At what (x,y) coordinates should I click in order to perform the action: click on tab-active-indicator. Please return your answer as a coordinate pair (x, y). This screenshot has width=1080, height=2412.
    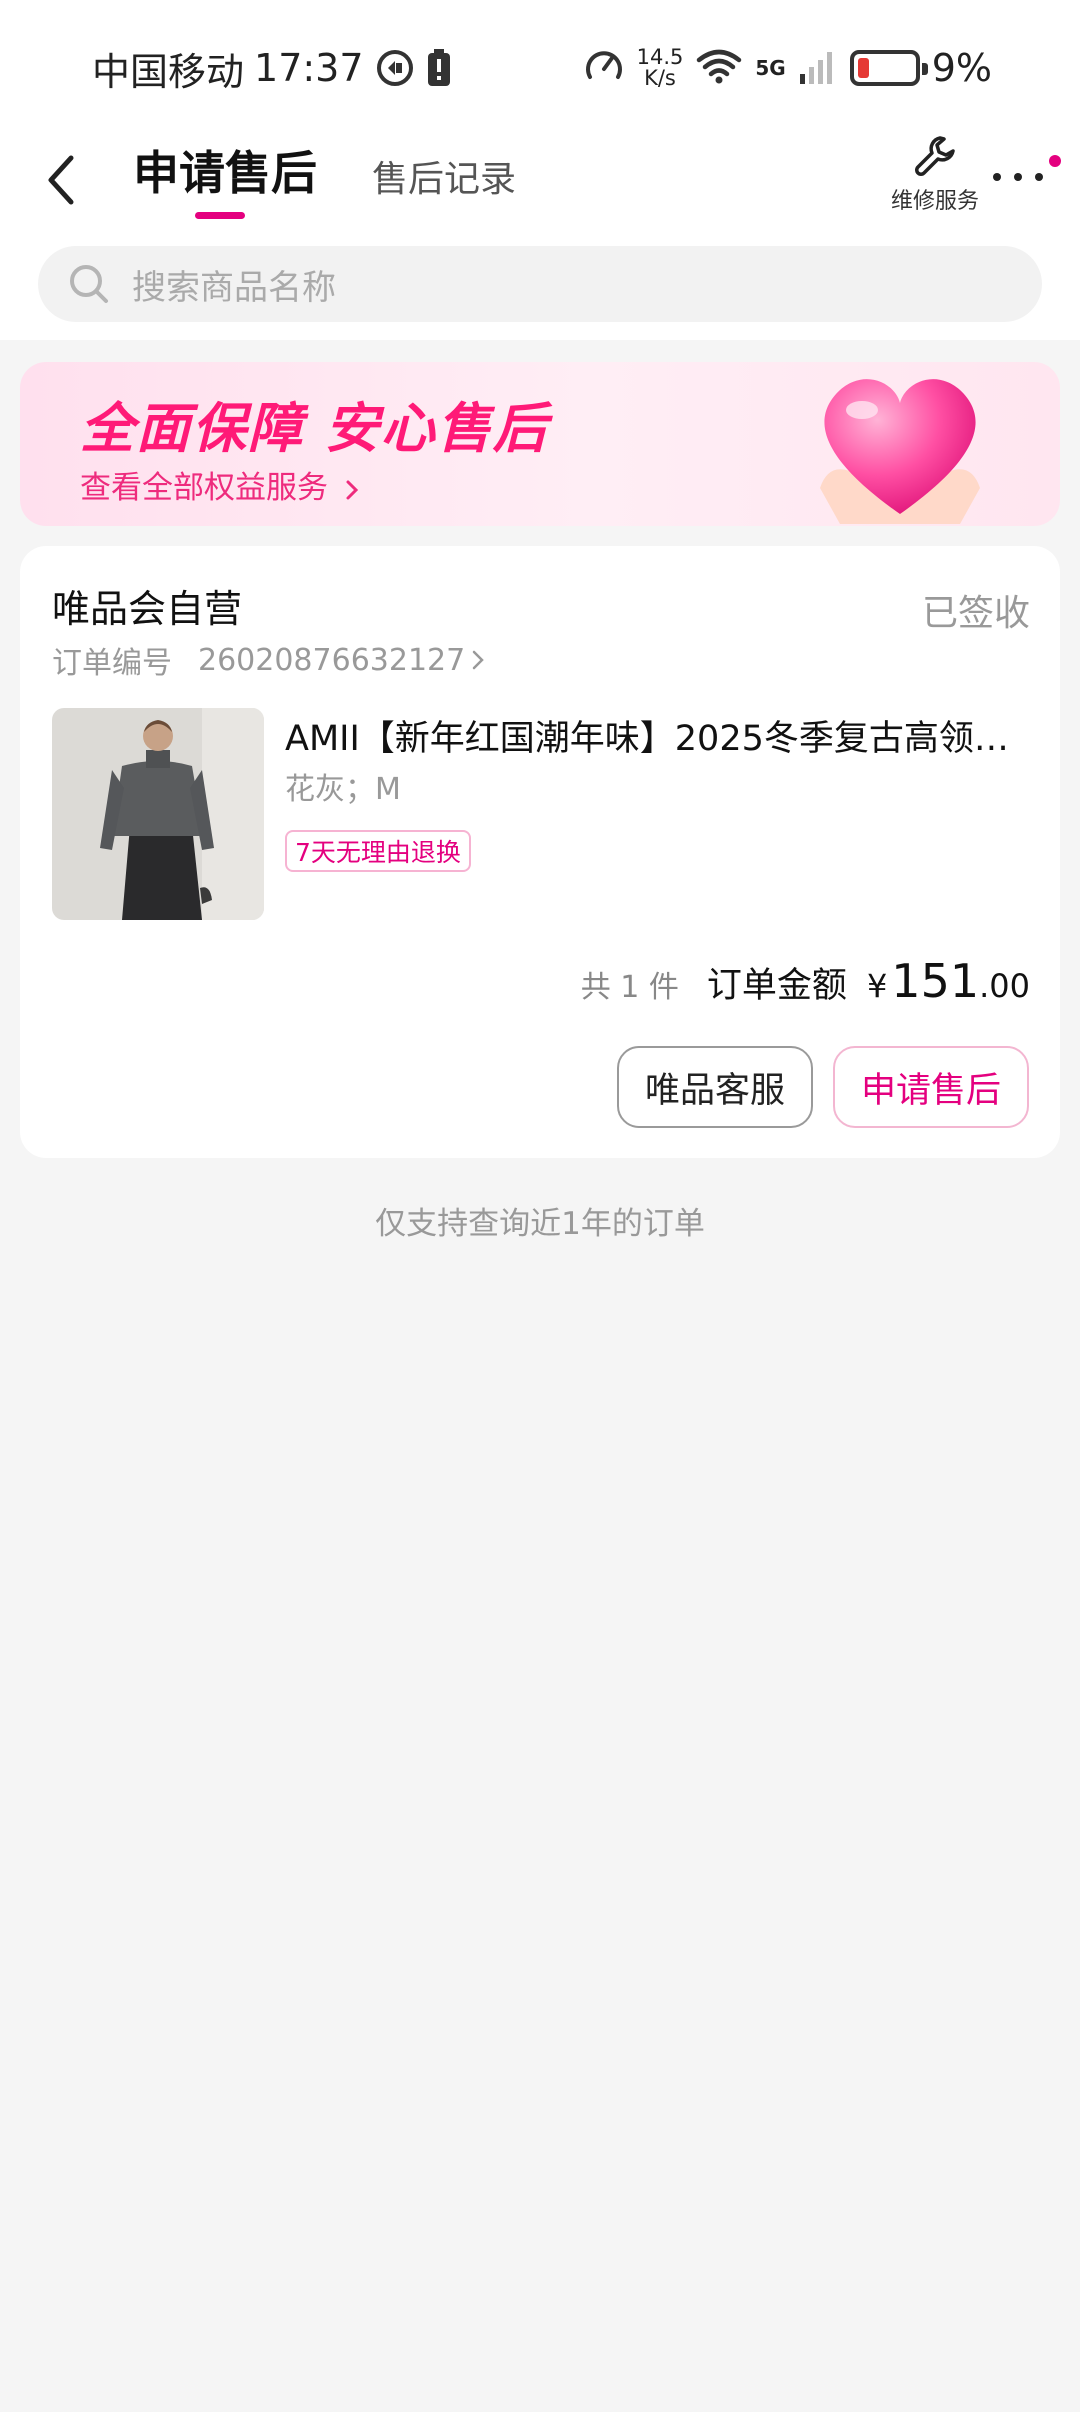
    Looking at the image, I should click on (220, 215).